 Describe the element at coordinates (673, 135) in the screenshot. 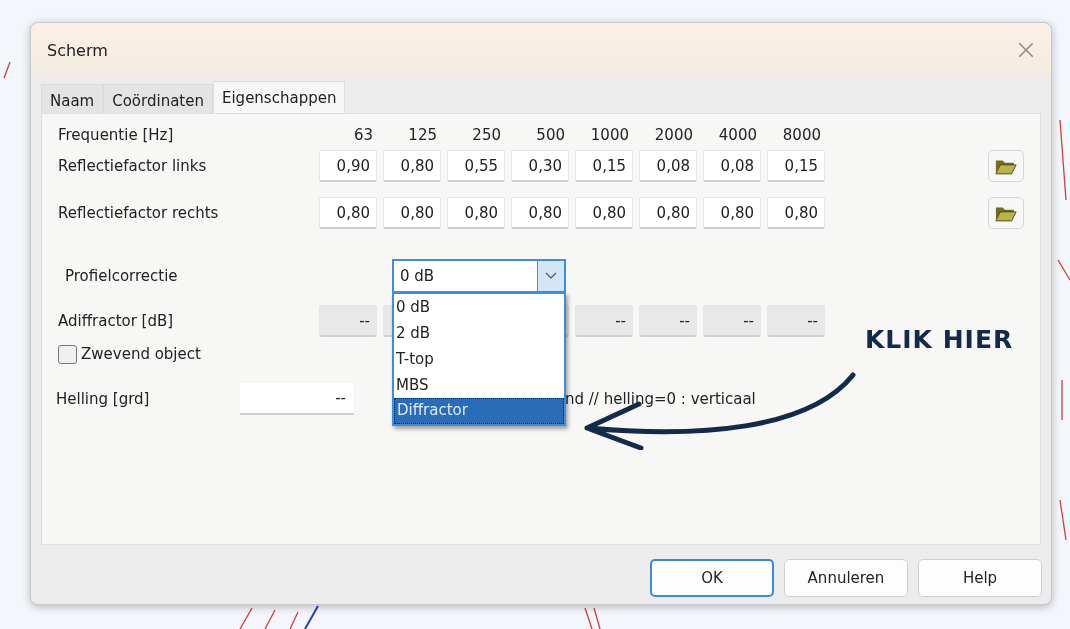

I see `frequency-value: 2000` at that location.